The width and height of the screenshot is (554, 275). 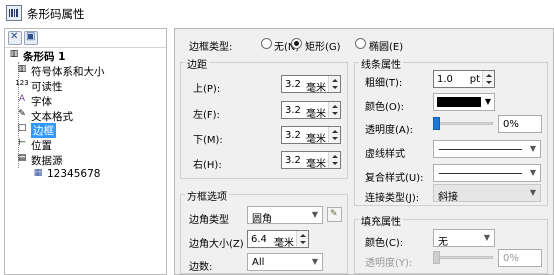 What do you see at coordinates (311, 84) in the screenshot?
I see `margin-top-input: 3.2 毫米` at bounding box center [311, 84].